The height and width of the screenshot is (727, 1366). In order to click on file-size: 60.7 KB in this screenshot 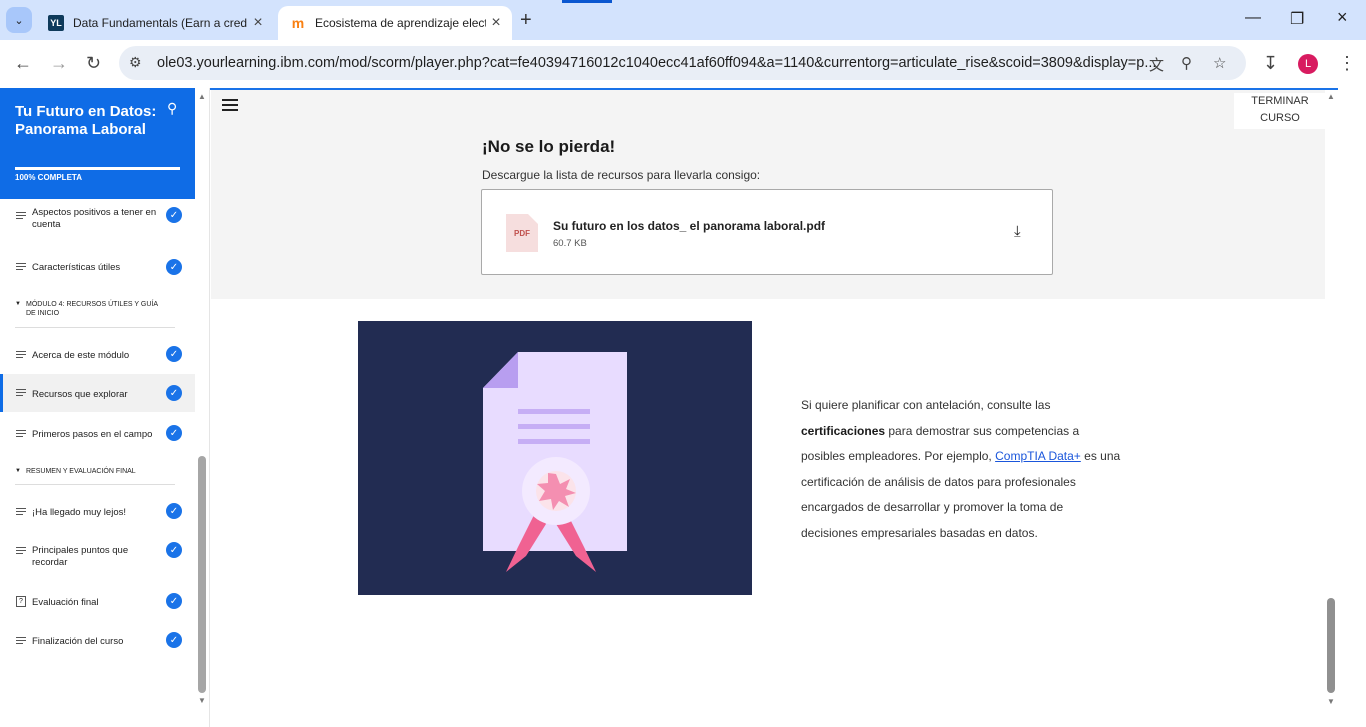, I will do `click(570, 243)`.